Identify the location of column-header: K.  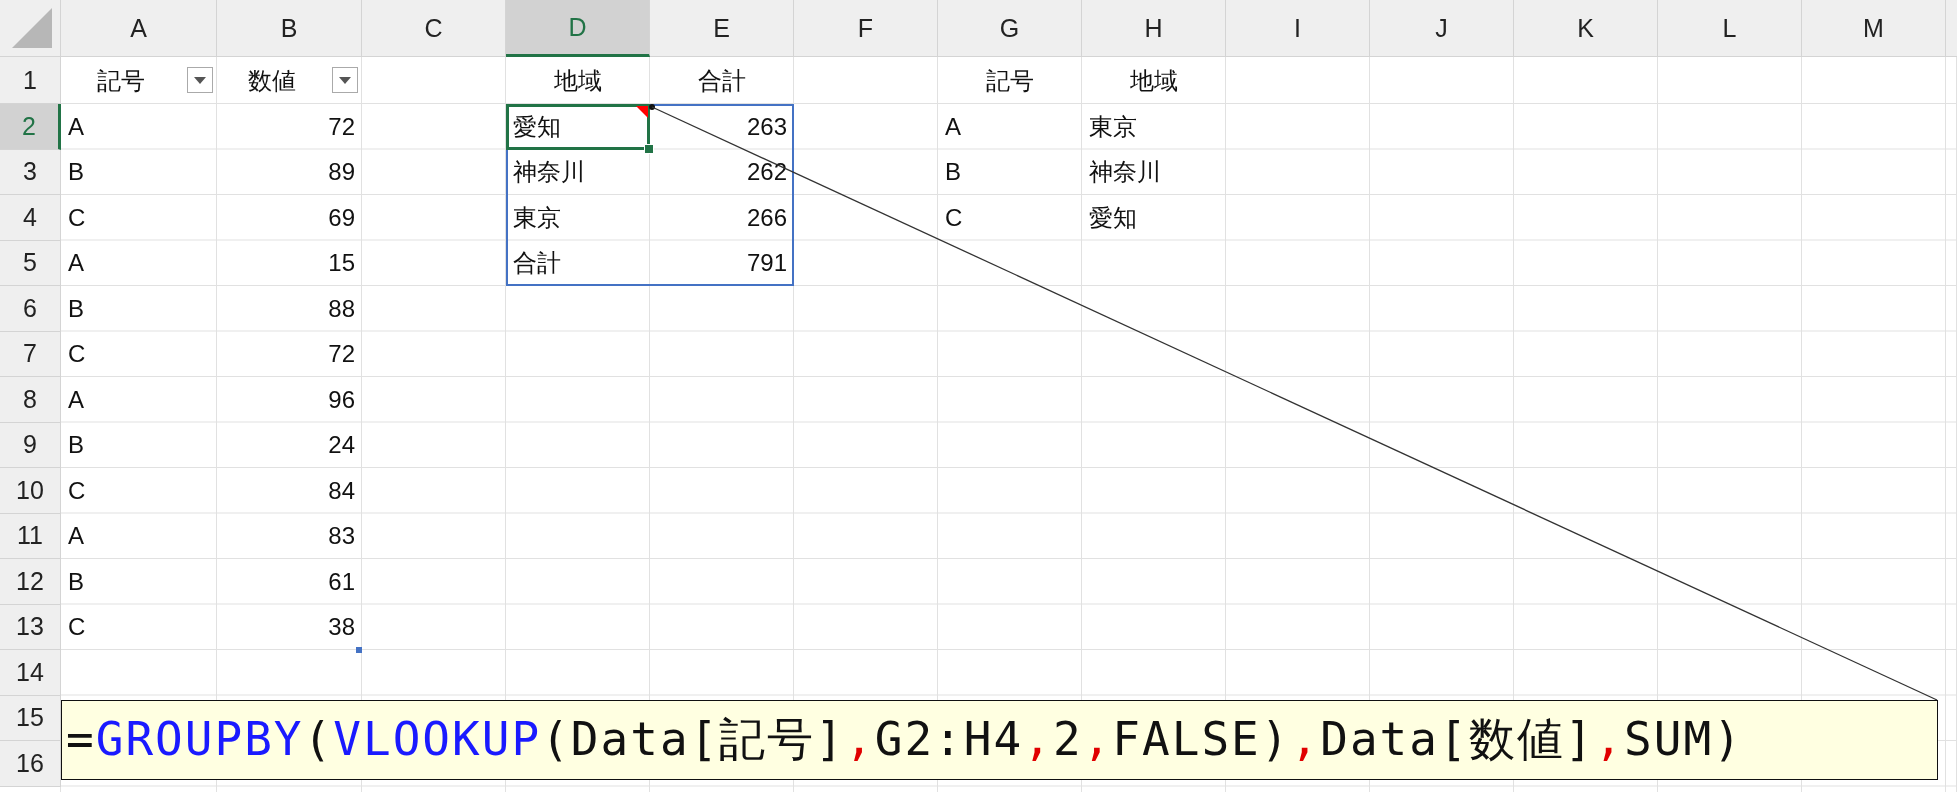
(1586, 28).